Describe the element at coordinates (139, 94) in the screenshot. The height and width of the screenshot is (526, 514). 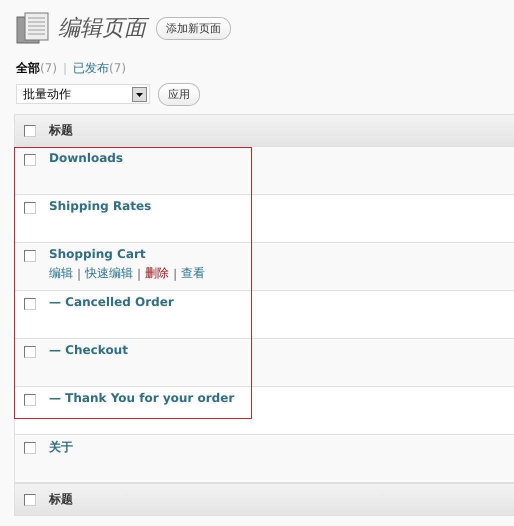
I see `dropdown-icon` at that location.